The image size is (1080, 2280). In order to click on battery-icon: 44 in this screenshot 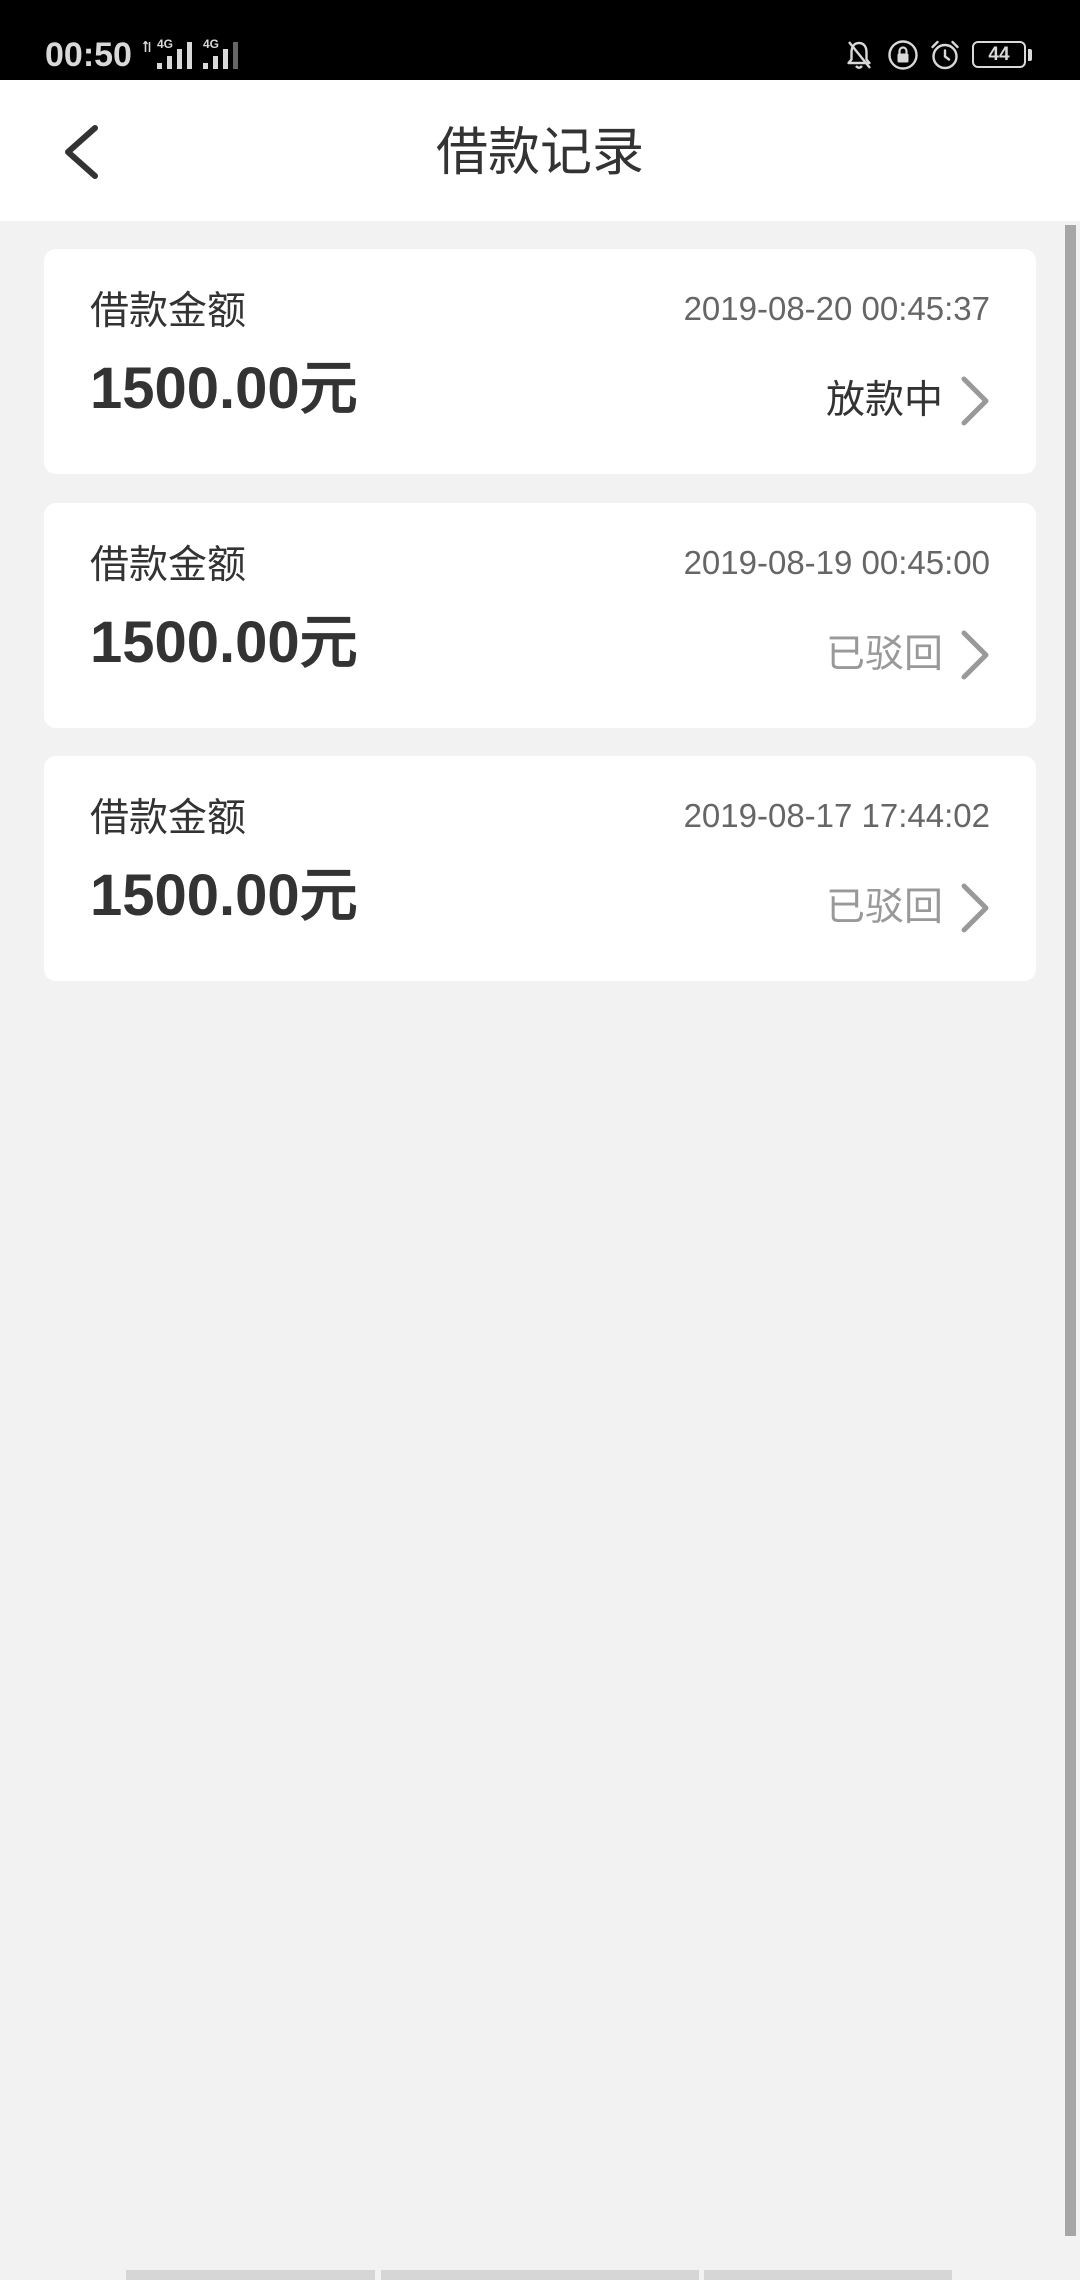, I will do `click(1002, 55)`.